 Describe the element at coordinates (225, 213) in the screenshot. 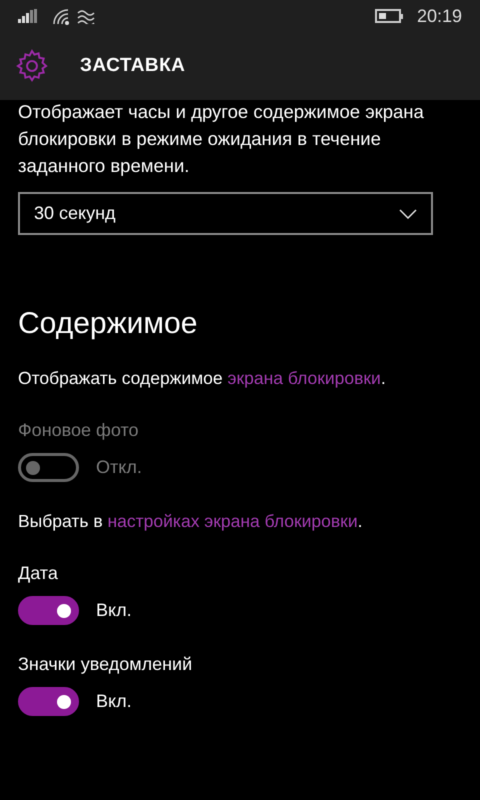

I see `timeout-dropdown: 30 секунд` at that location.